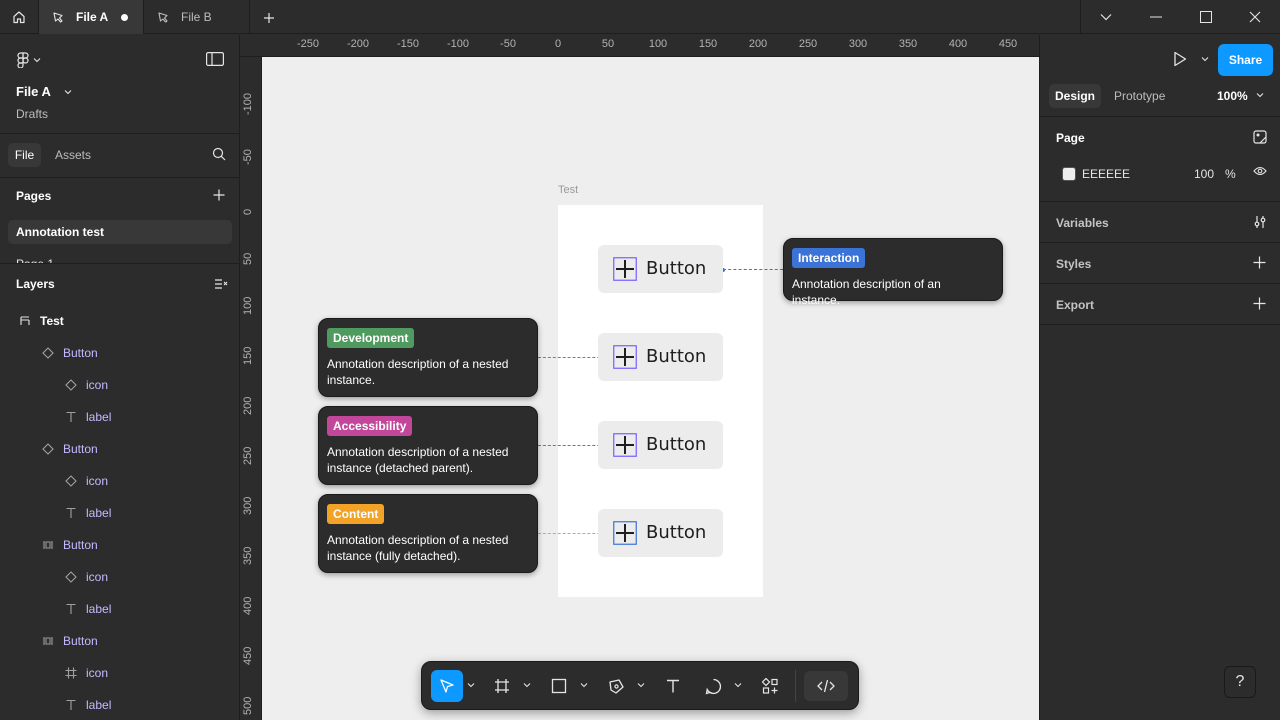  What do you see at coordinates (248, 103) in the screenshot?
I see `ruler-tick-label: -100` at bounding box center [248, 103].